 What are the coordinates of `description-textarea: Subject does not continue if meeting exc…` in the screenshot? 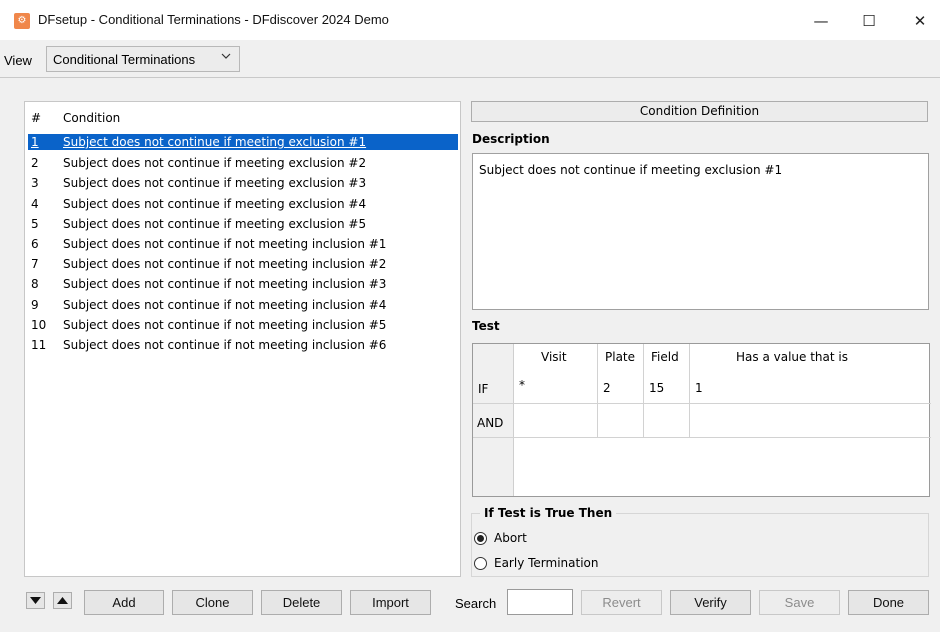 It's located at (700, 231).